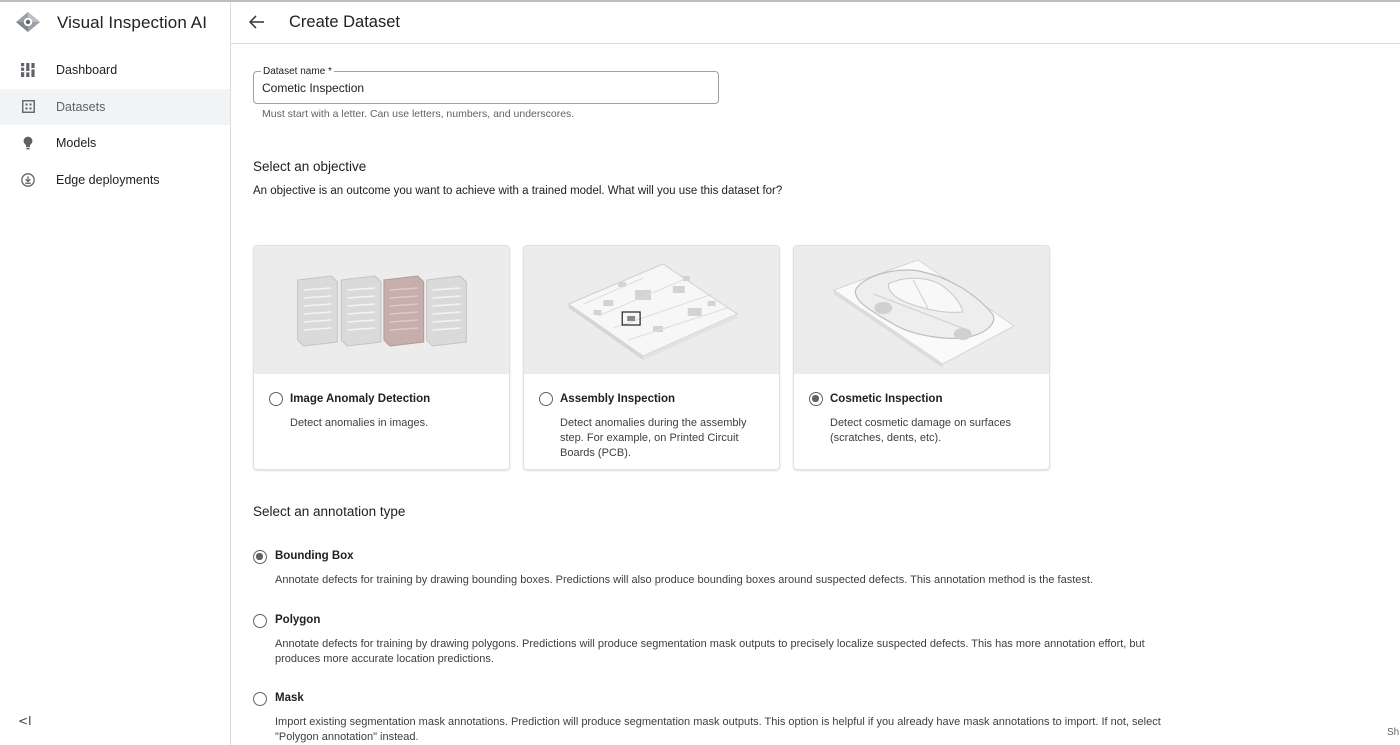 This screenshot has width=1400, height=745. What do you see at coordinates (76, 143) in the screenshot?
I see `sidebar-item-label: Models` at bounding box center [76, 143].